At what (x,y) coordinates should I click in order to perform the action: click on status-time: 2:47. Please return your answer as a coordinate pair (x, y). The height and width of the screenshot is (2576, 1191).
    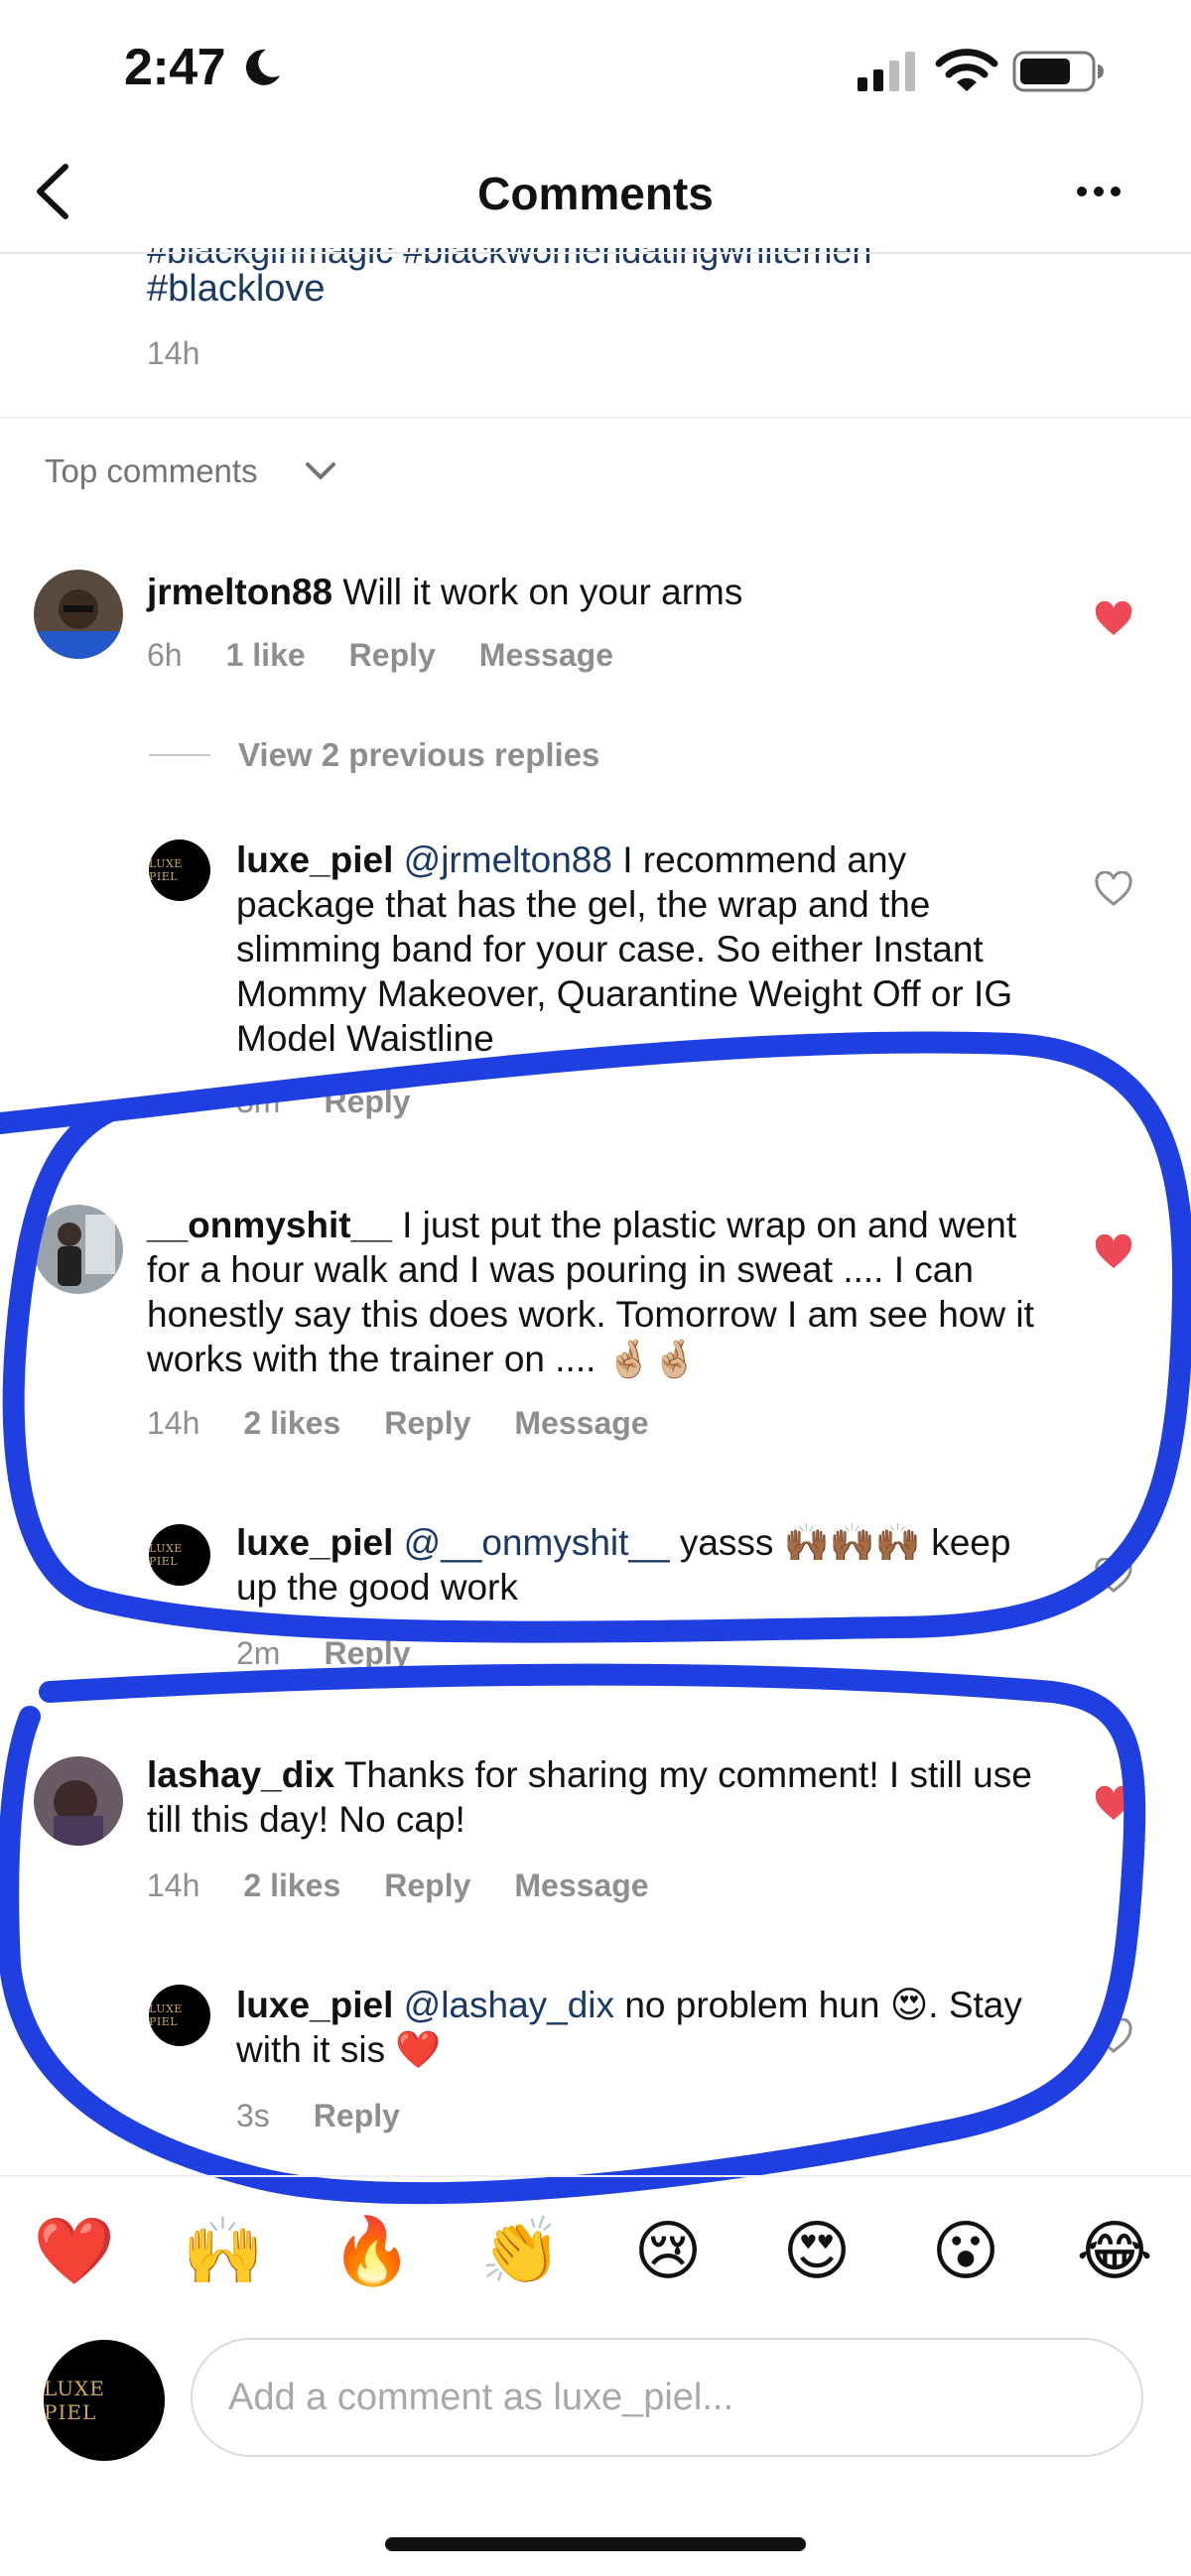
    Looking at the image, I should click on (175, 68).